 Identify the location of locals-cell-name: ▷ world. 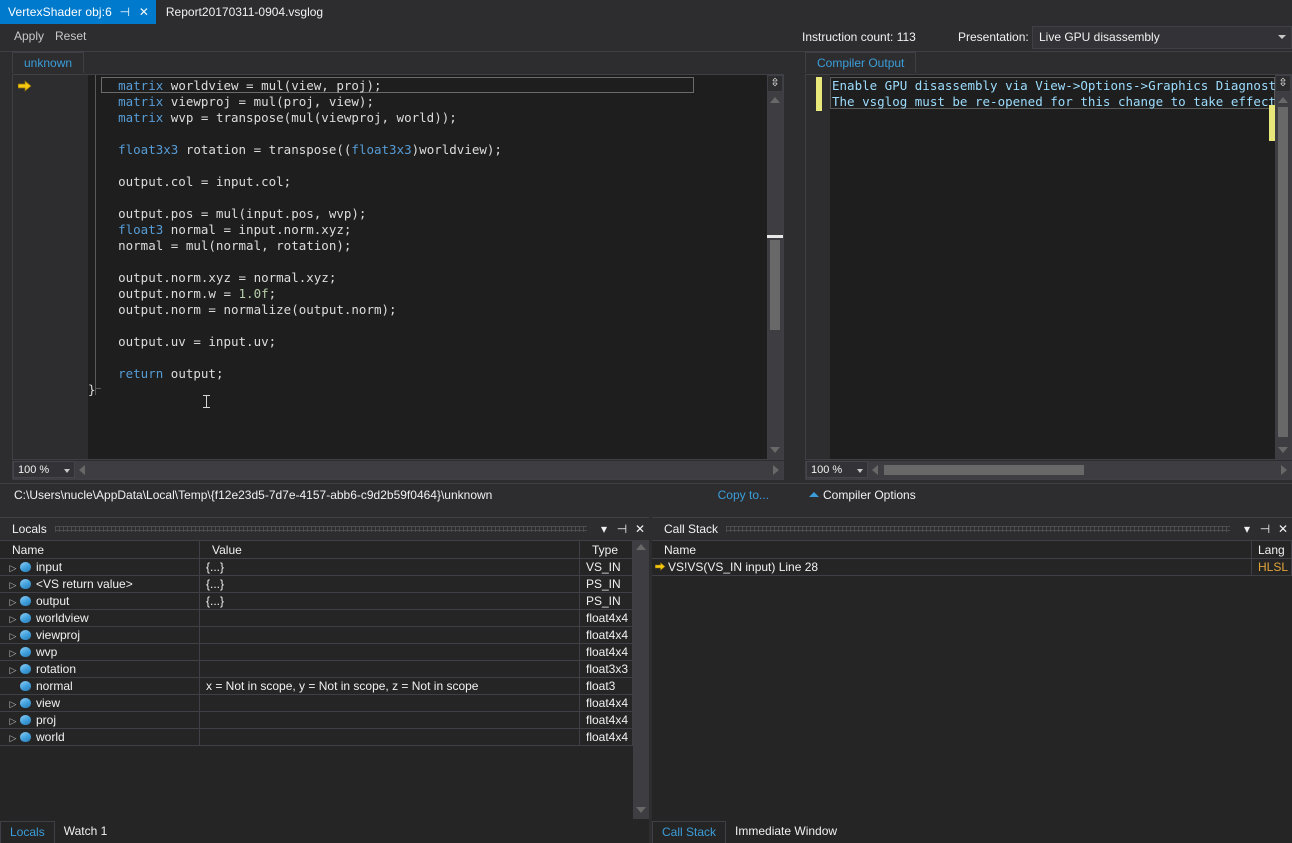
(100, 737).